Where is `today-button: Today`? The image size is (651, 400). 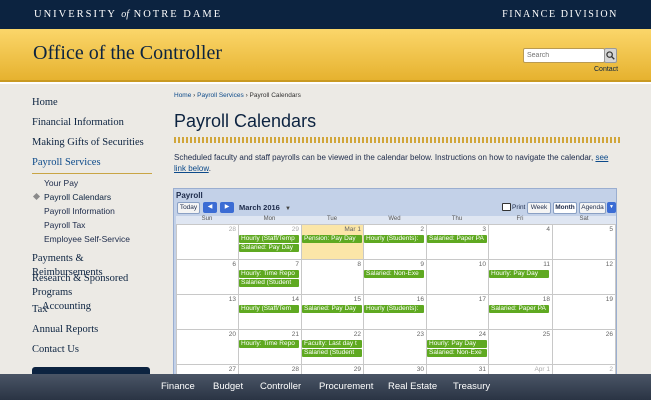
today-button: Today is located at coordinates (188, 208).